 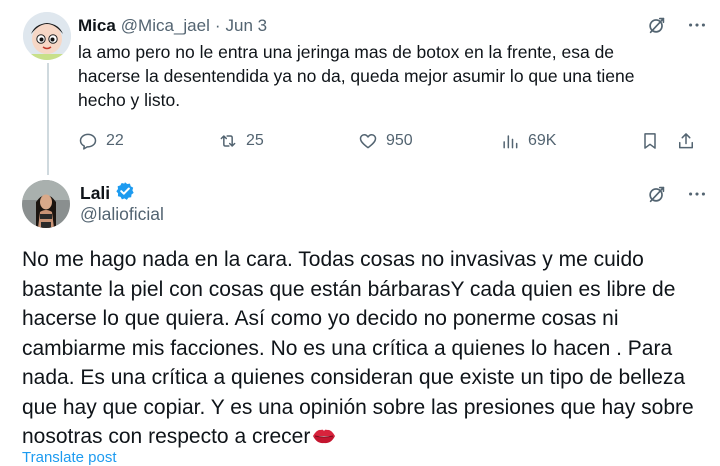 I want to click on share-icon, so click(x=686, y=141).